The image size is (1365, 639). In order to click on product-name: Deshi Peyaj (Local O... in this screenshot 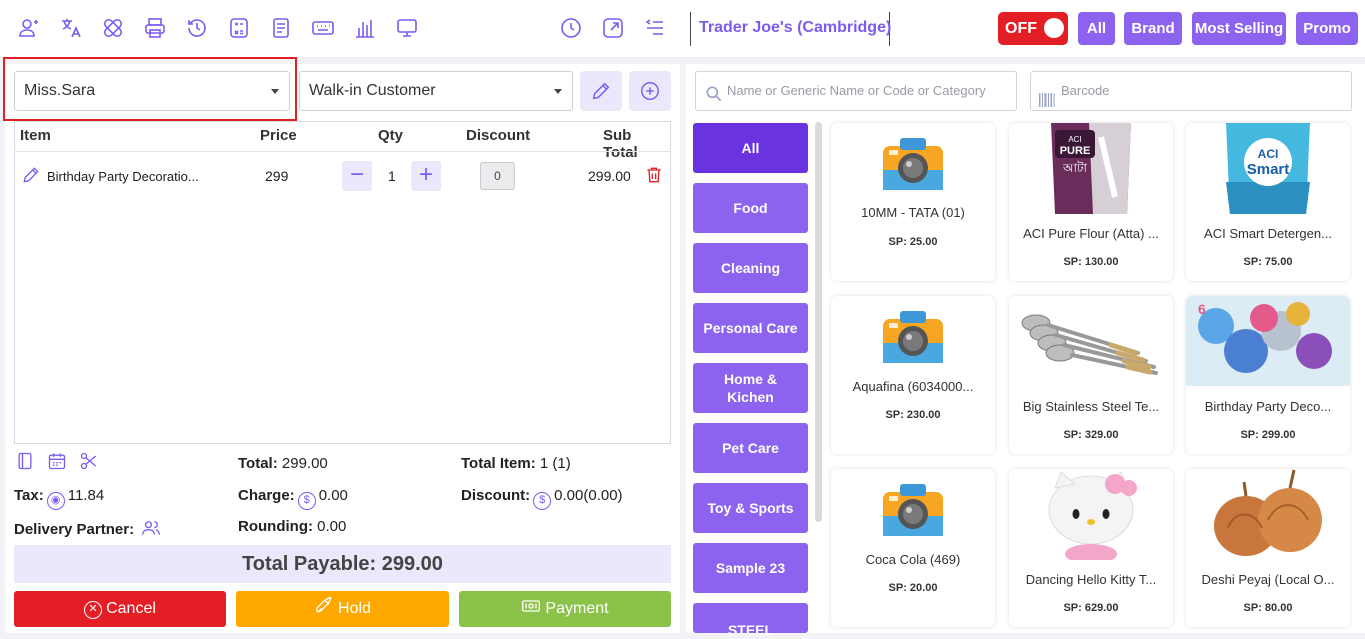, I will do `click(1268, 579)`.